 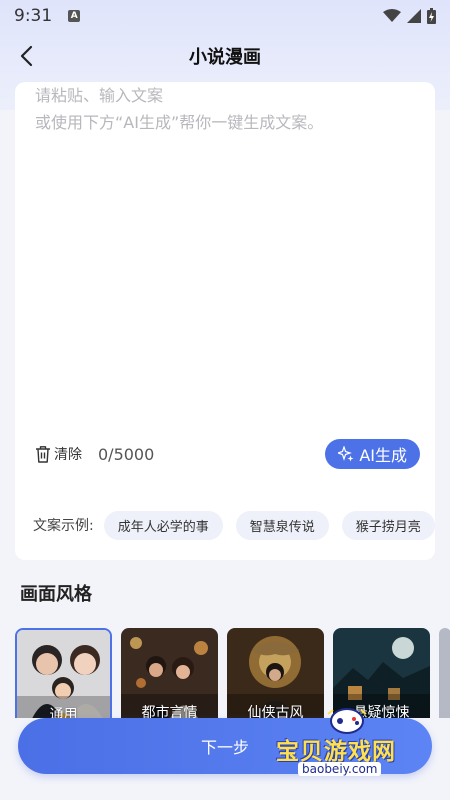 What do you see at coordinates (282, 525) in the screenshot?
I see `example-chip: 智慧泉传说` at bounding box center [282, 525].